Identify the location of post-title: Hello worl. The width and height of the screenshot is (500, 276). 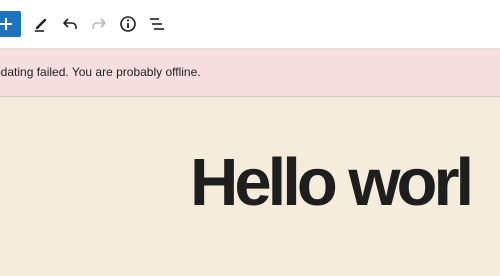
(332, 182).